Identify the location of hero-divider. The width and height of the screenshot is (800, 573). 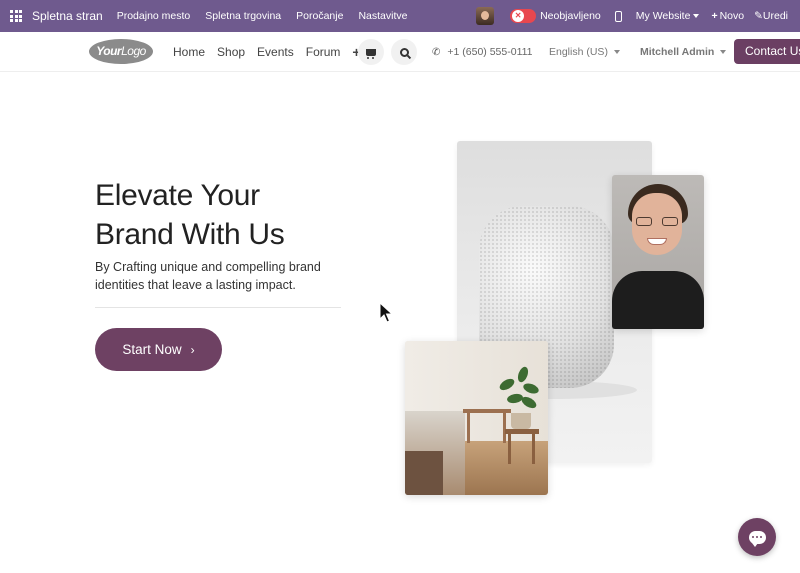
(218, 307).